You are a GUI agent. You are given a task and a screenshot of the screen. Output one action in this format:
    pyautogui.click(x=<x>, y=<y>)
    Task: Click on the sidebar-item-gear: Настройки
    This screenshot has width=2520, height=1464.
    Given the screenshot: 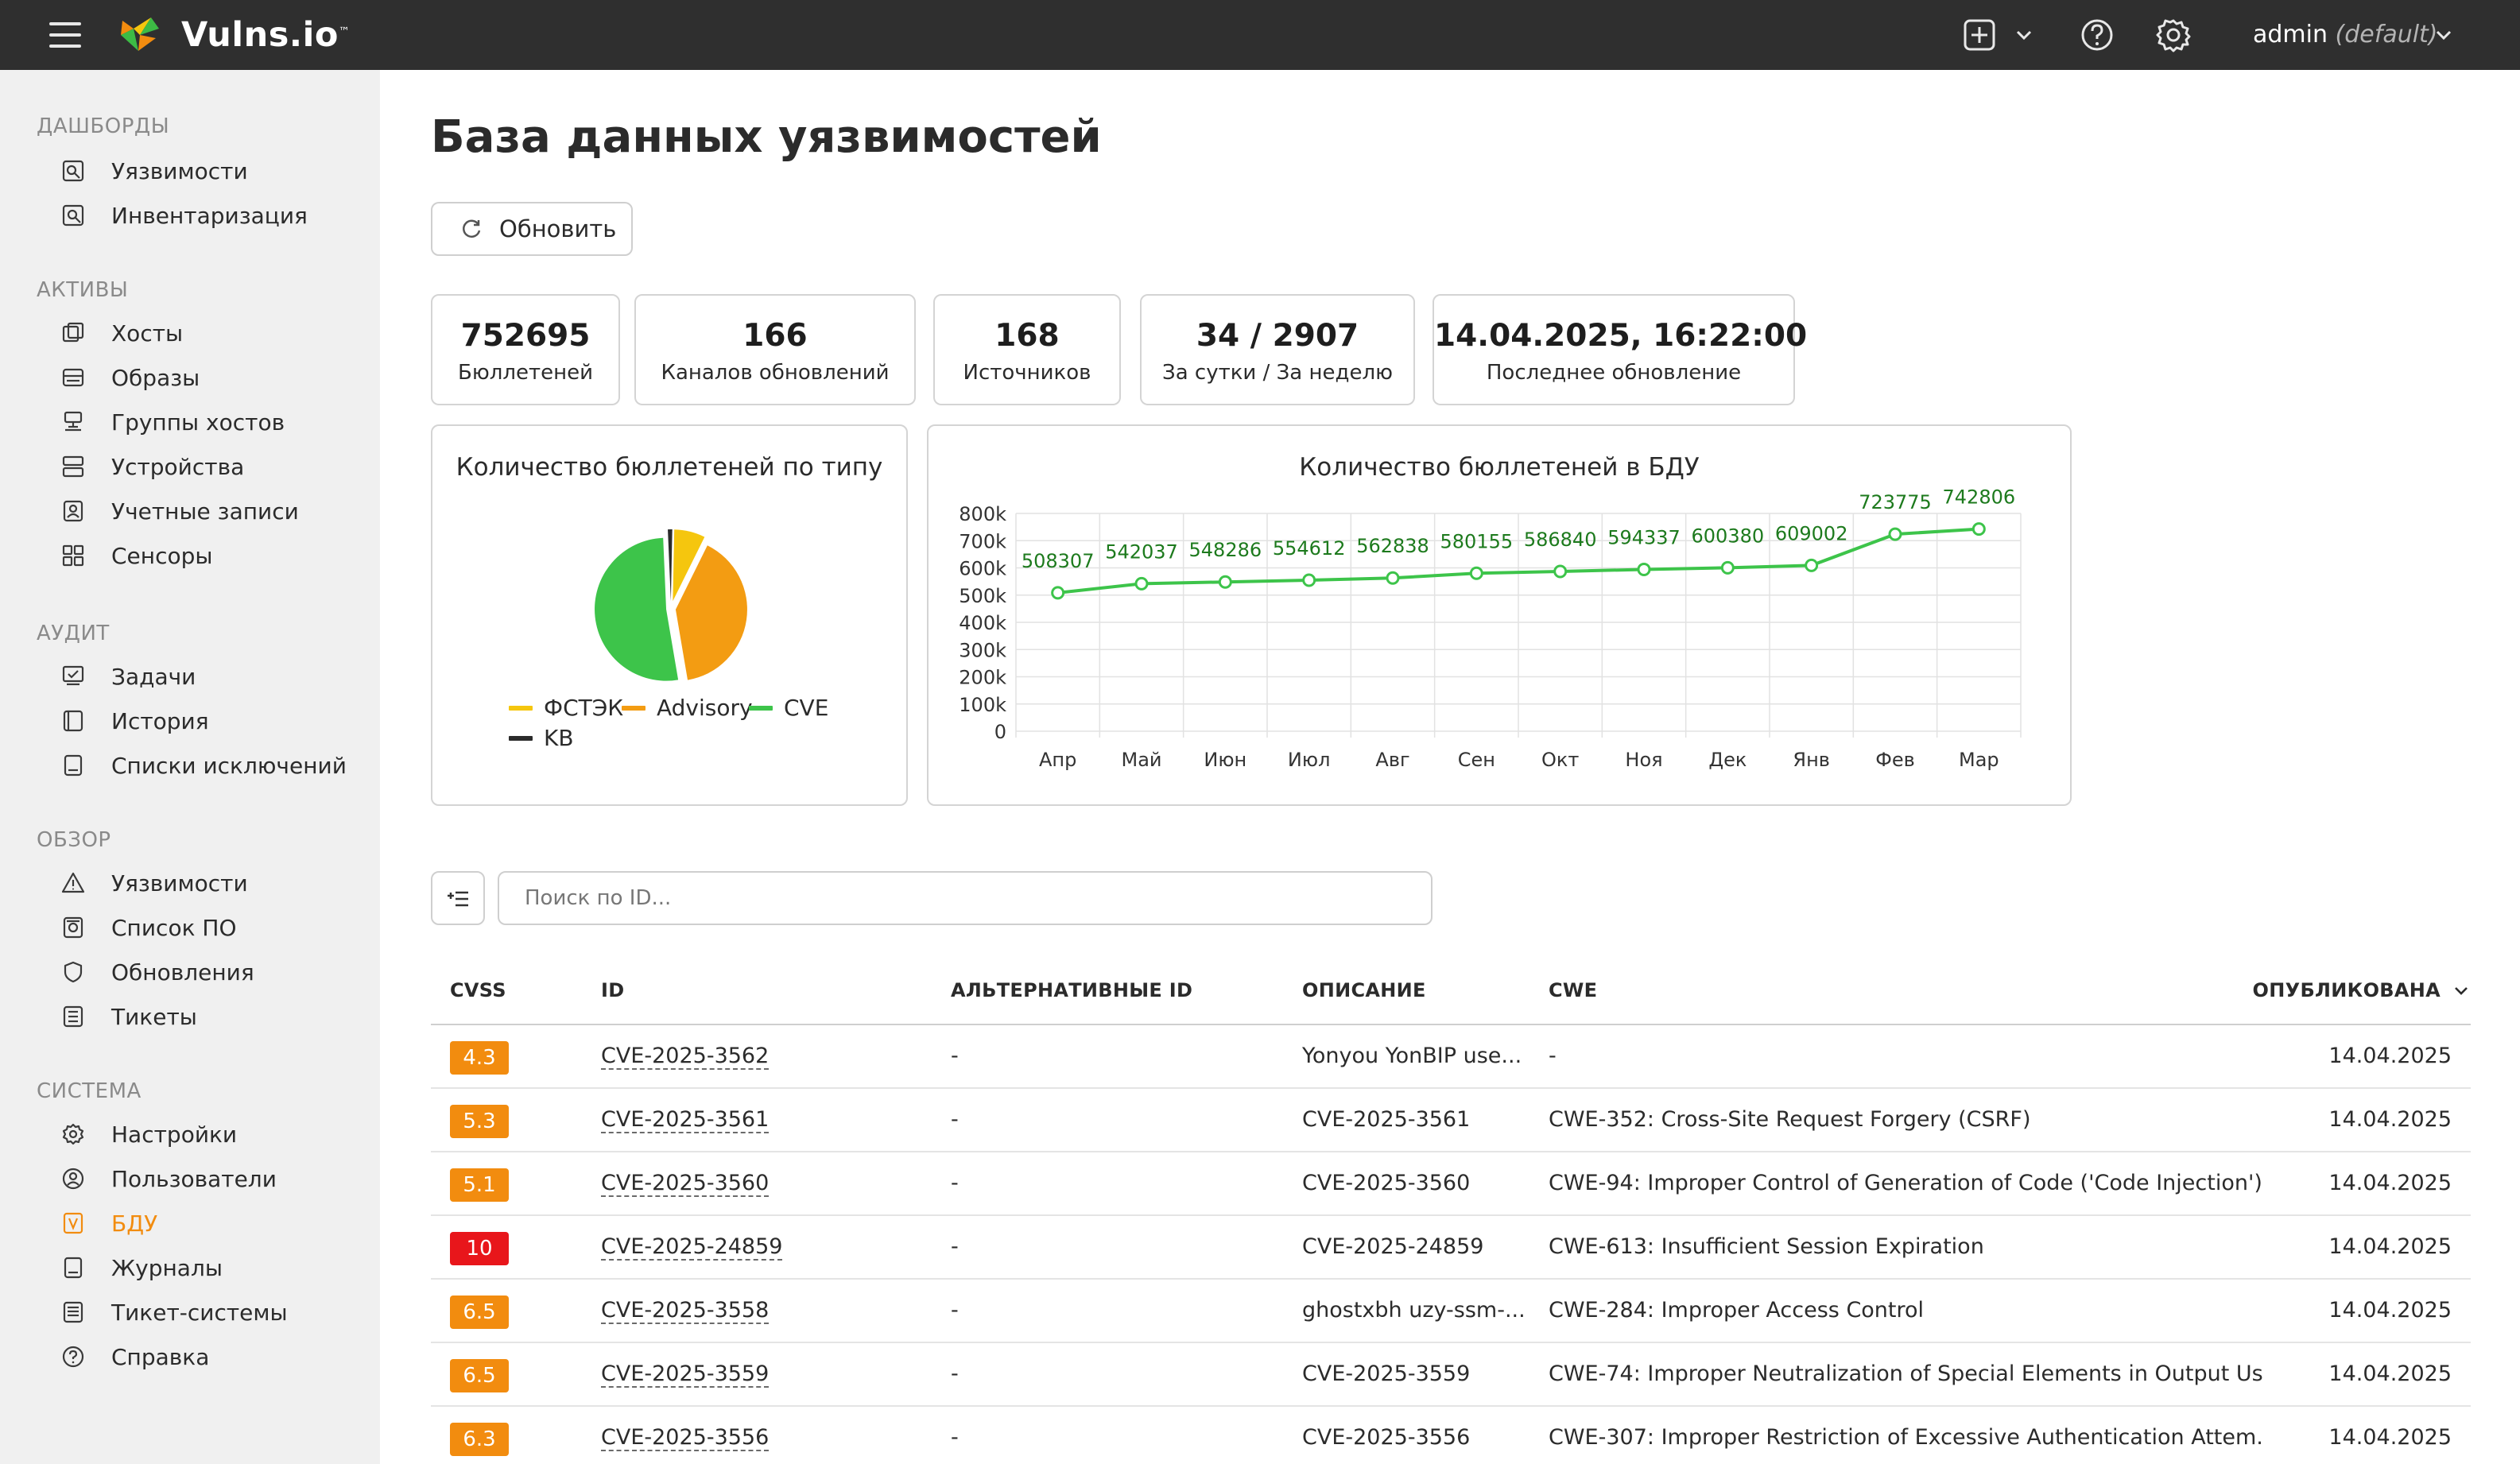 What is the action you would take?
    pyautogui.click(x=211, y=1134)
    